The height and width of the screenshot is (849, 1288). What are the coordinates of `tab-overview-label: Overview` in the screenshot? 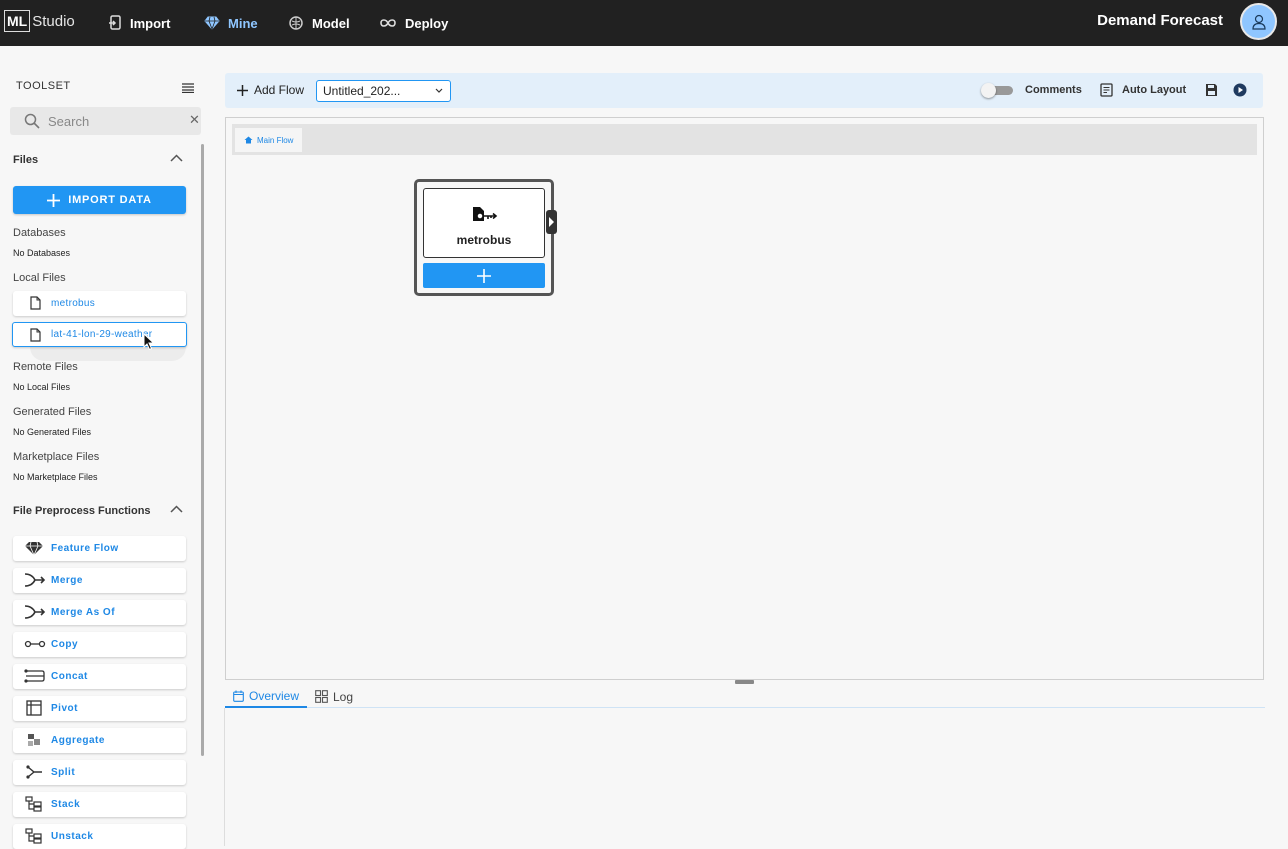 It's located at (274, 695).